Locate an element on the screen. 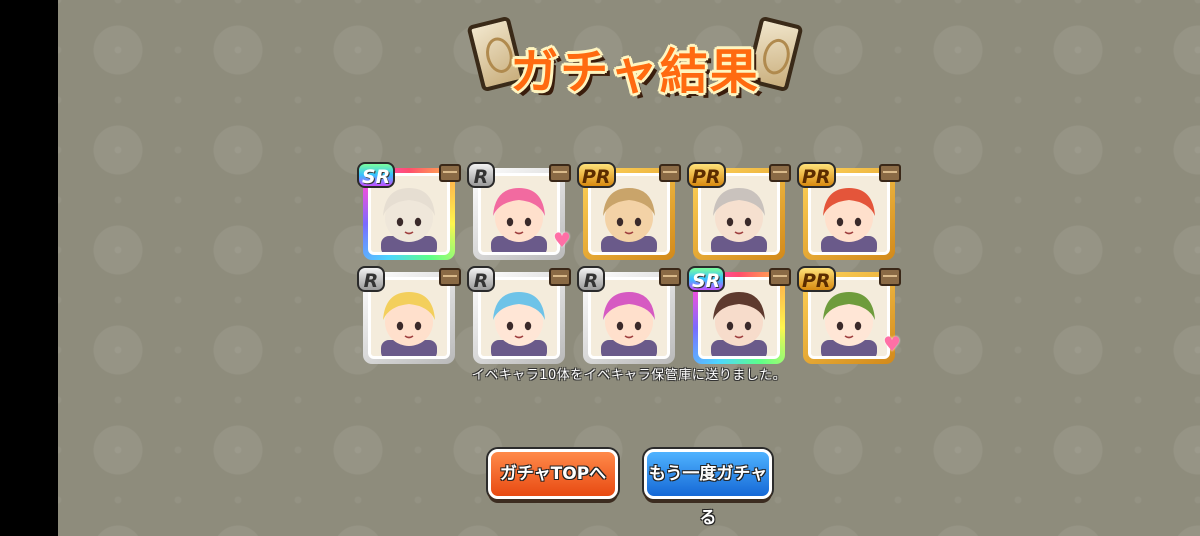 The height and width of the screenshot is (536, 1200). result-card: PR ♥ is located at coordinates (849, 315).